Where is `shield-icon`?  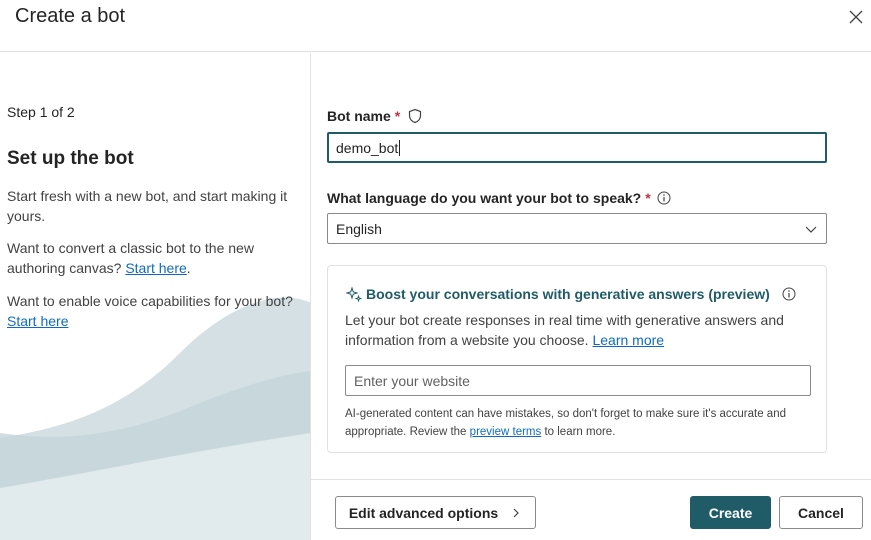 shield-icon is located at coordinates (415, 116).